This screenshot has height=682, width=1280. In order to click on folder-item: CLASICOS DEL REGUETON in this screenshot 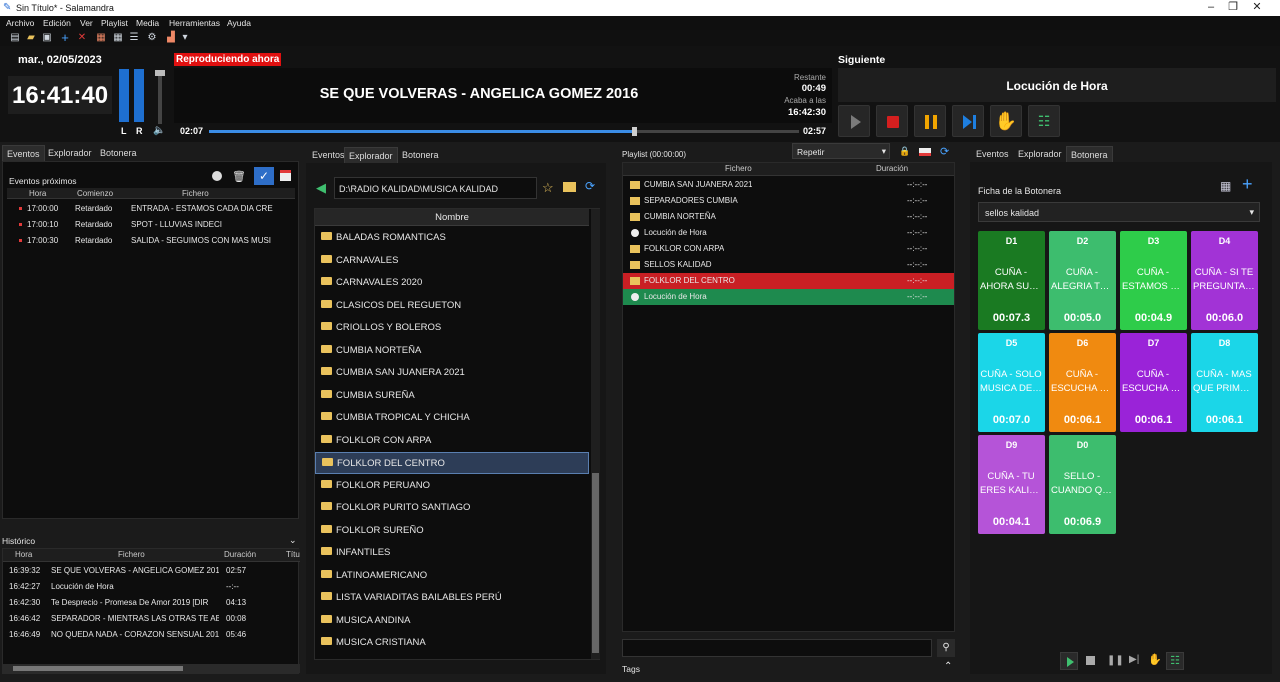, I will do `click(452, 306)`.